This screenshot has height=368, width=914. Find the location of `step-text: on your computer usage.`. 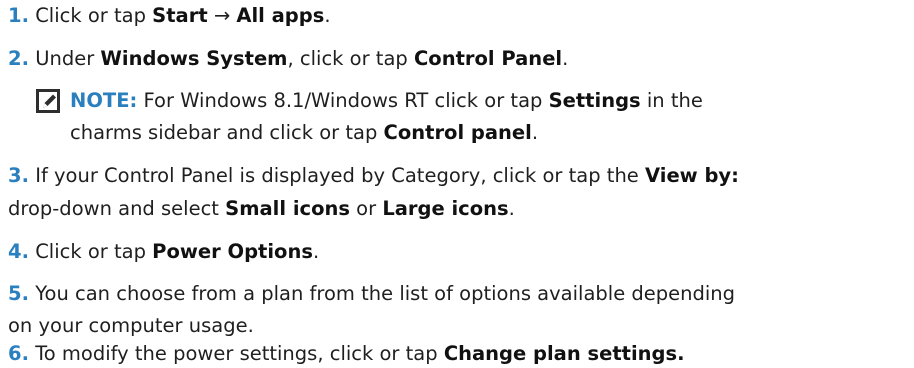

step-text: on your computer usage. is located at coordinates (131, 325).